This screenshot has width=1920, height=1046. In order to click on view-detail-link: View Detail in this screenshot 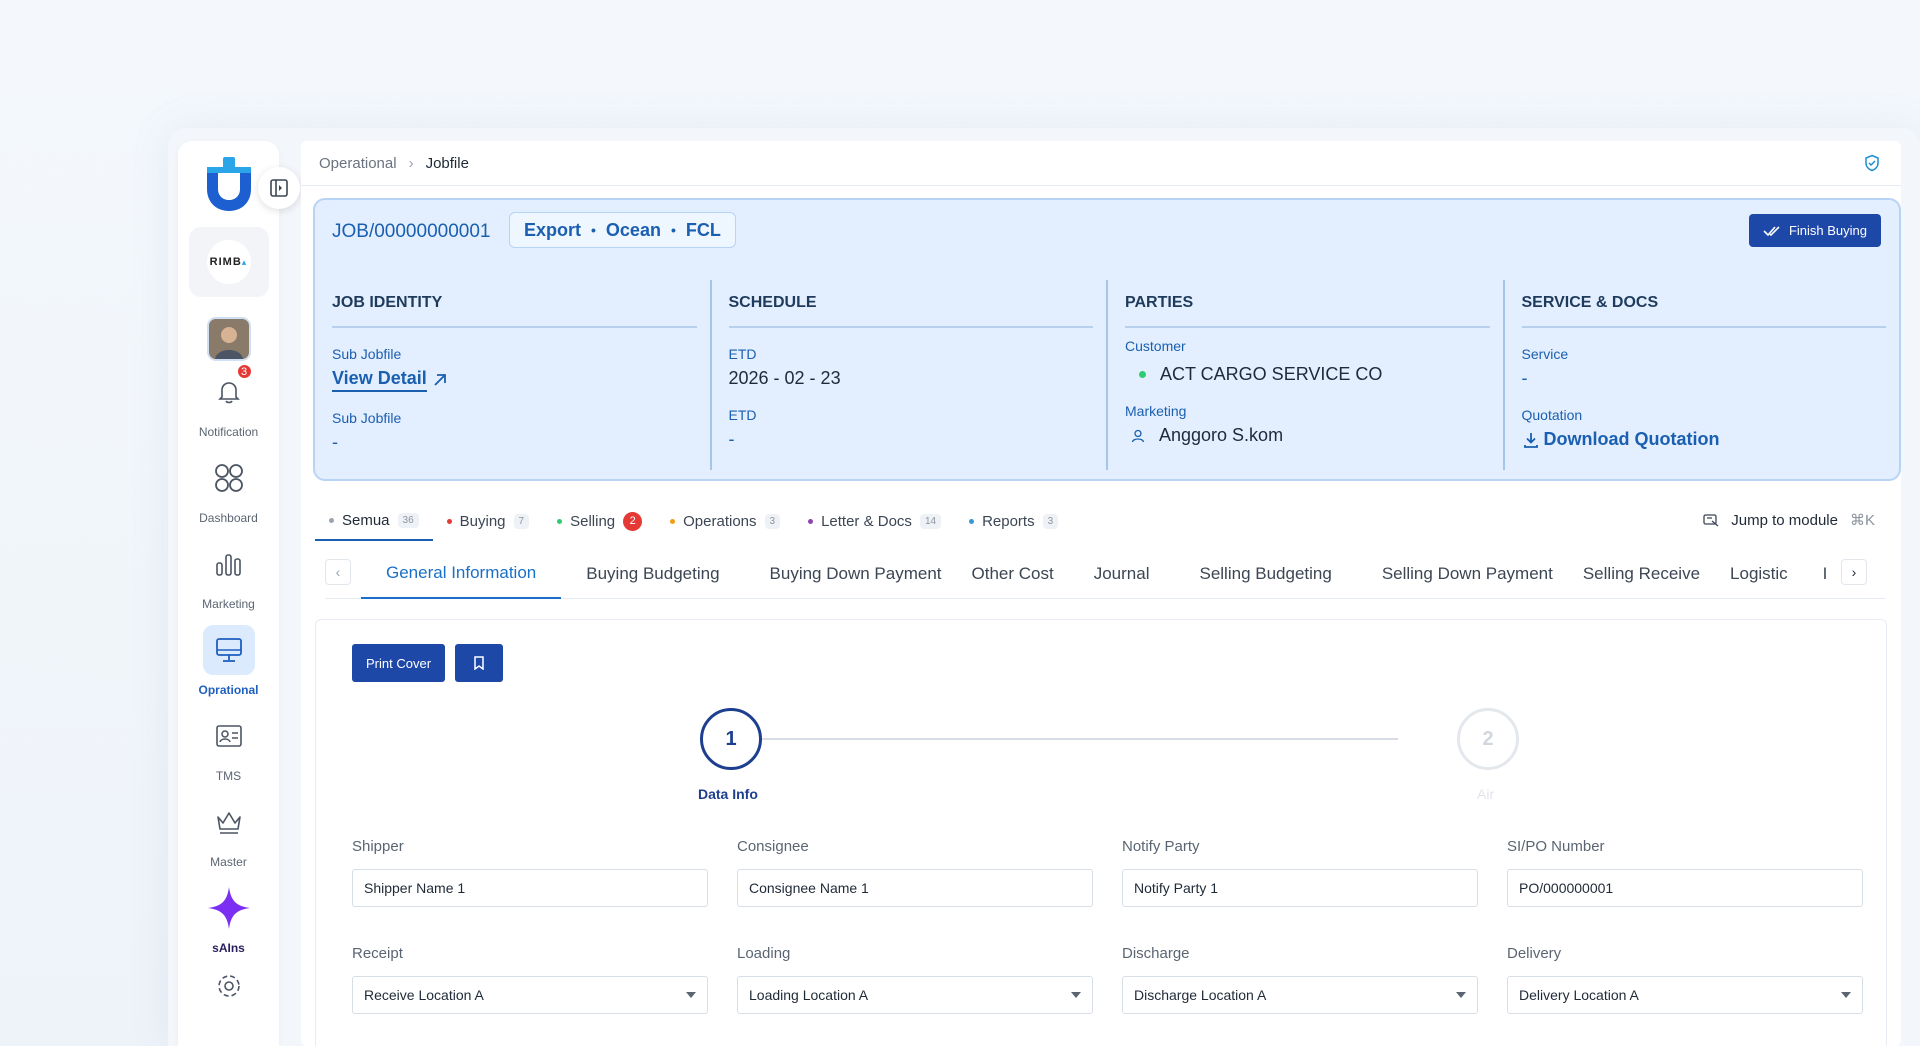, I will do `click(514, 380)`.